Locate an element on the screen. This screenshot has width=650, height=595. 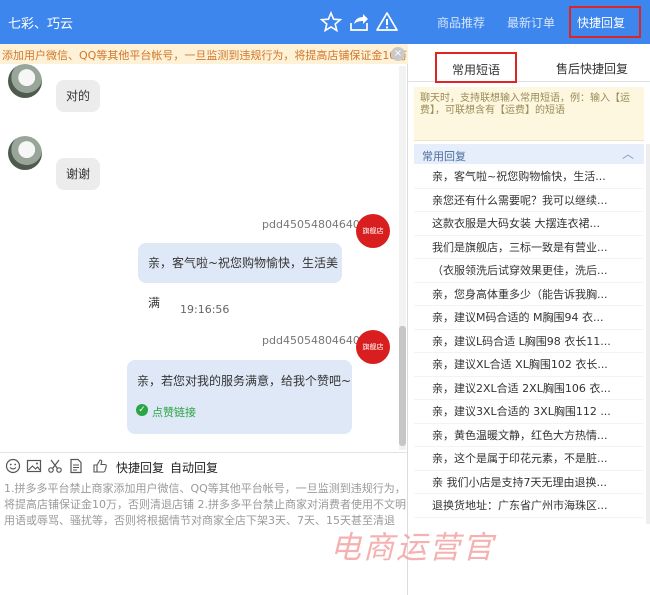
shop-message: 亲，客气啦~祝您购物愉快，生活美满 is located at coordinates (240, 276).